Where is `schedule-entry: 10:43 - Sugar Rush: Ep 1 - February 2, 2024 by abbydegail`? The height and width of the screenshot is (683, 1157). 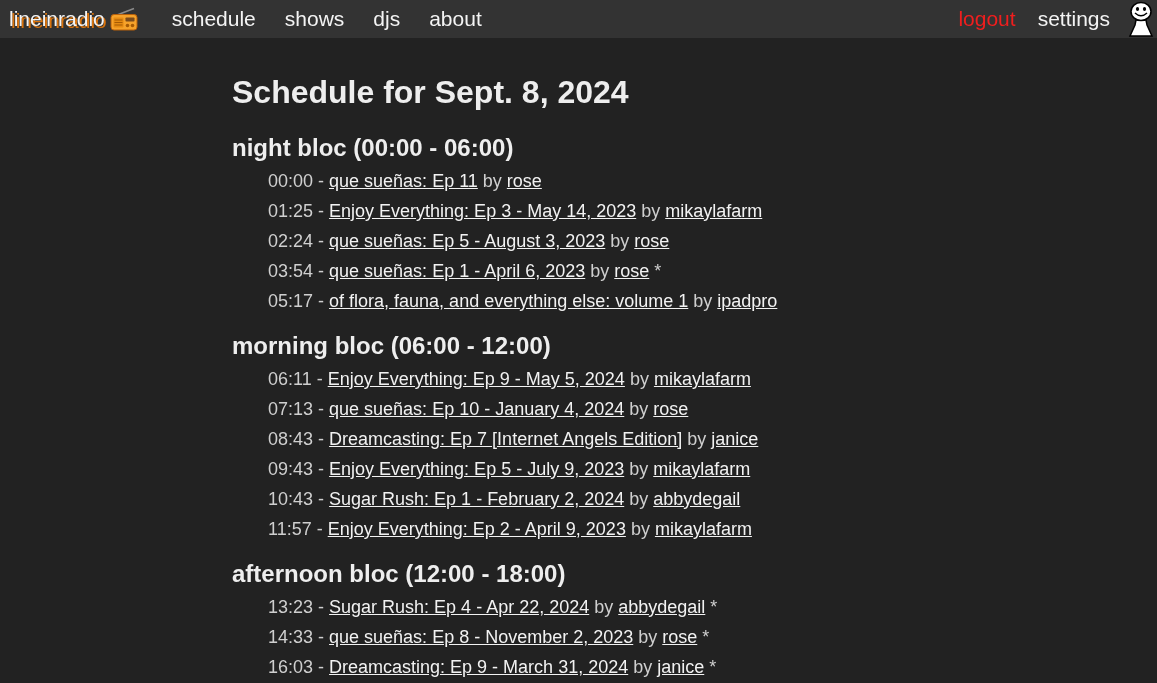
schedule-entry: 10:43 - Sugar Rush: Ep 1 - February 2, 2024 by abbydegail is located at coordinates (504, 499).